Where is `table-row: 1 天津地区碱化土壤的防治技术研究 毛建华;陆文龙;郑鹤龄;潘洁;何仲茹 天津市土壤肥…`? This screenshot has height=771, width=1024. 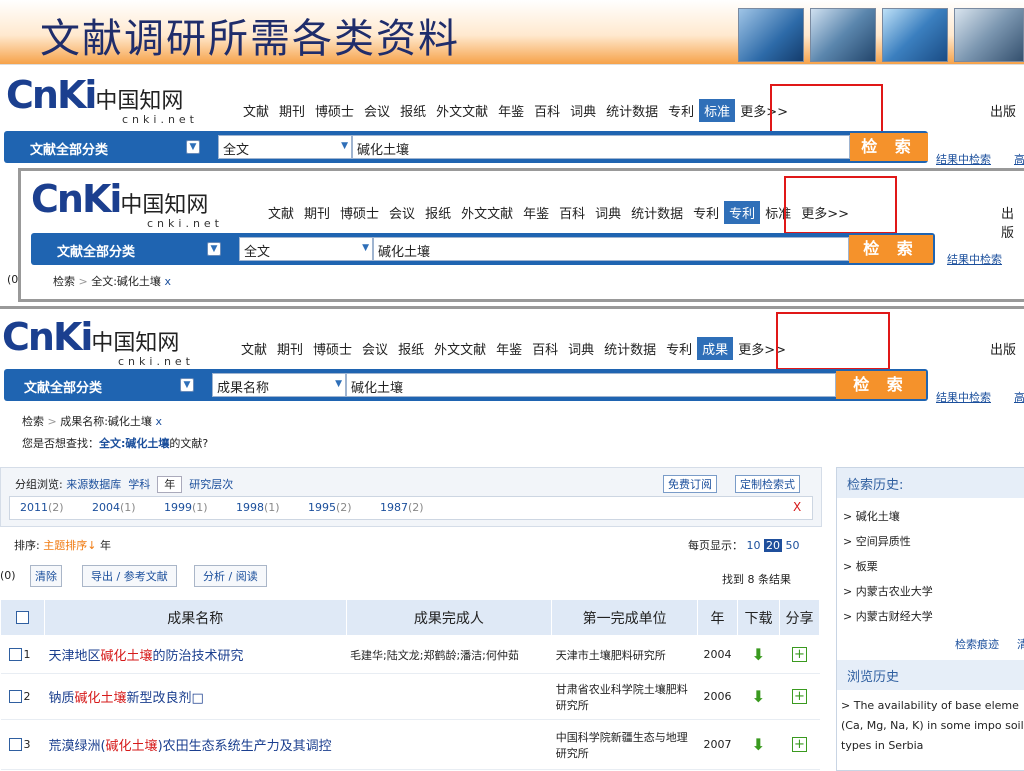
table-row: 1 天津地区碱化土壤的防治技术研究 毛建华;陆文龙;郑鹤龄;潘洁;何仲茹 天津市土壤肥… is located at coordinates (410, 655).